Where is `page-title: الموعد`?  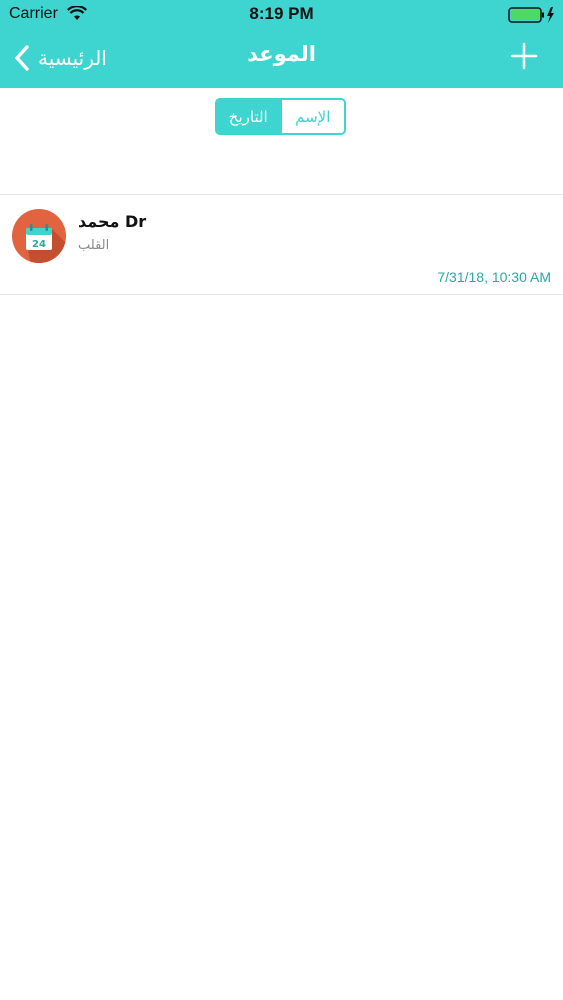
page-title: الموعد is located at coordinates (281, 54).